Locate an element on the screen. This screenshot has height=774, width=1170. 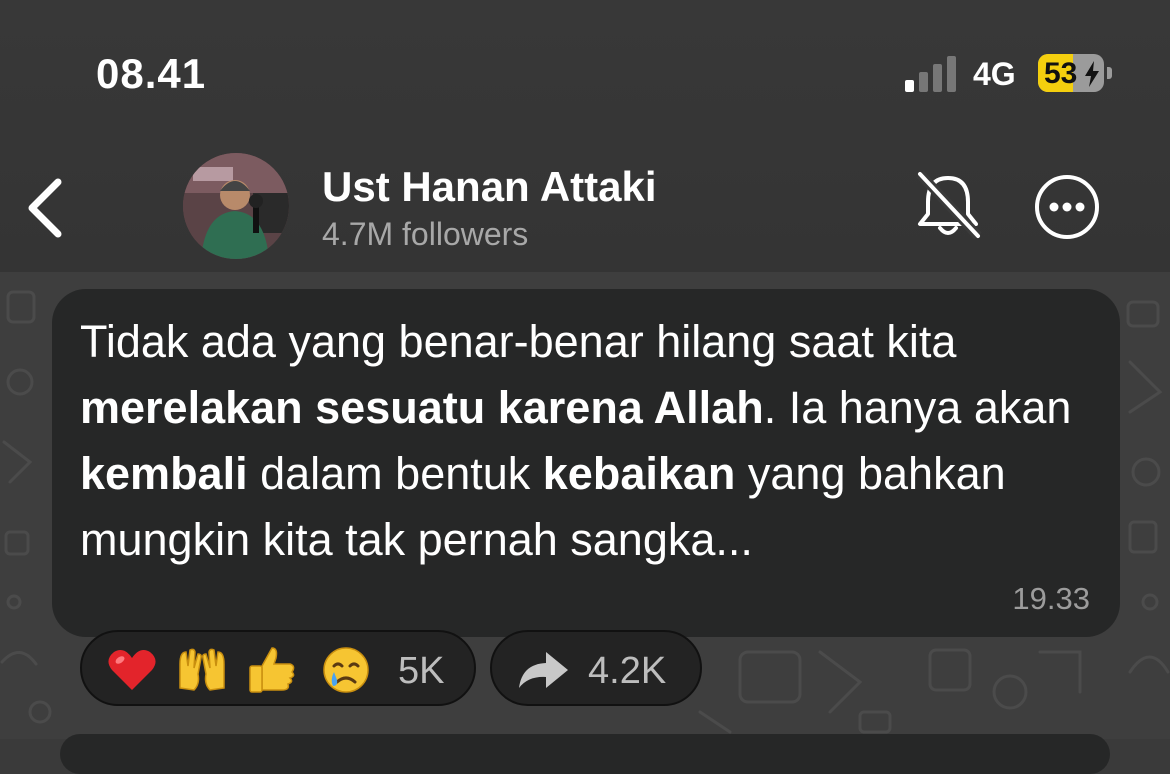
share-arrow-icon is located at coordinates (543, 670).